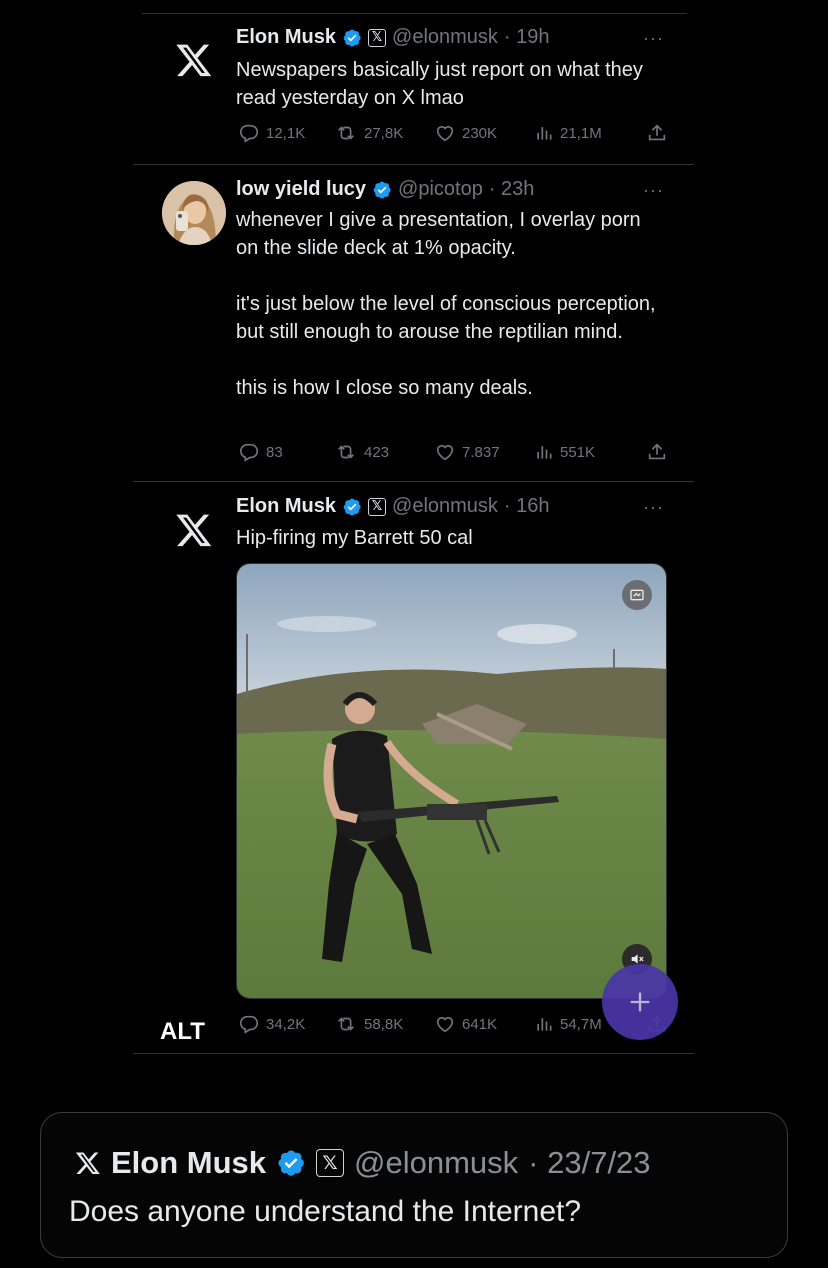 This screenshot has width=828, height=1268. Describe the element at coordinates (578, 452) in the screenshot. I see `views-count: 551K` at that location.